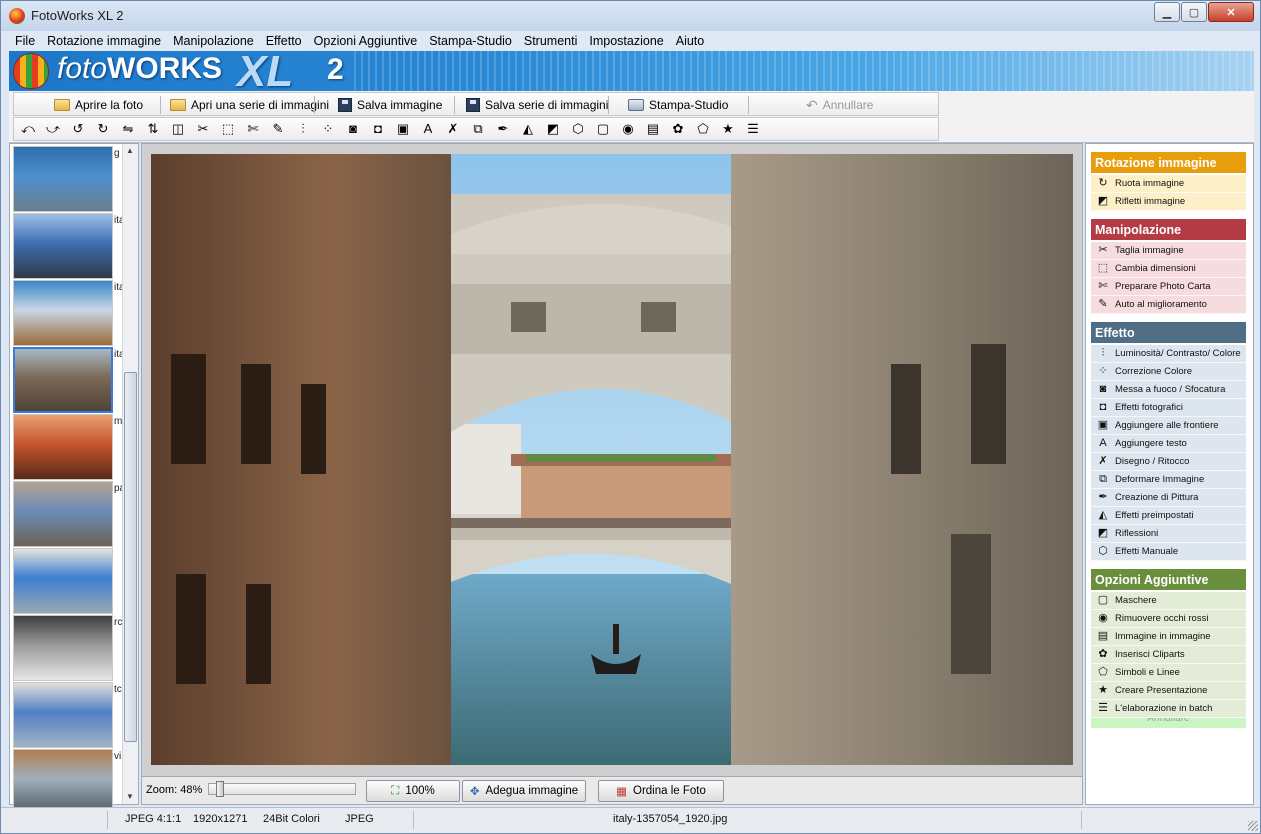 The height and width of the screenshot is (834, 1261). Describe the element at coordinates (278, 129) in the screenshot. I see `magic-wand-icon: ✎` at that location.